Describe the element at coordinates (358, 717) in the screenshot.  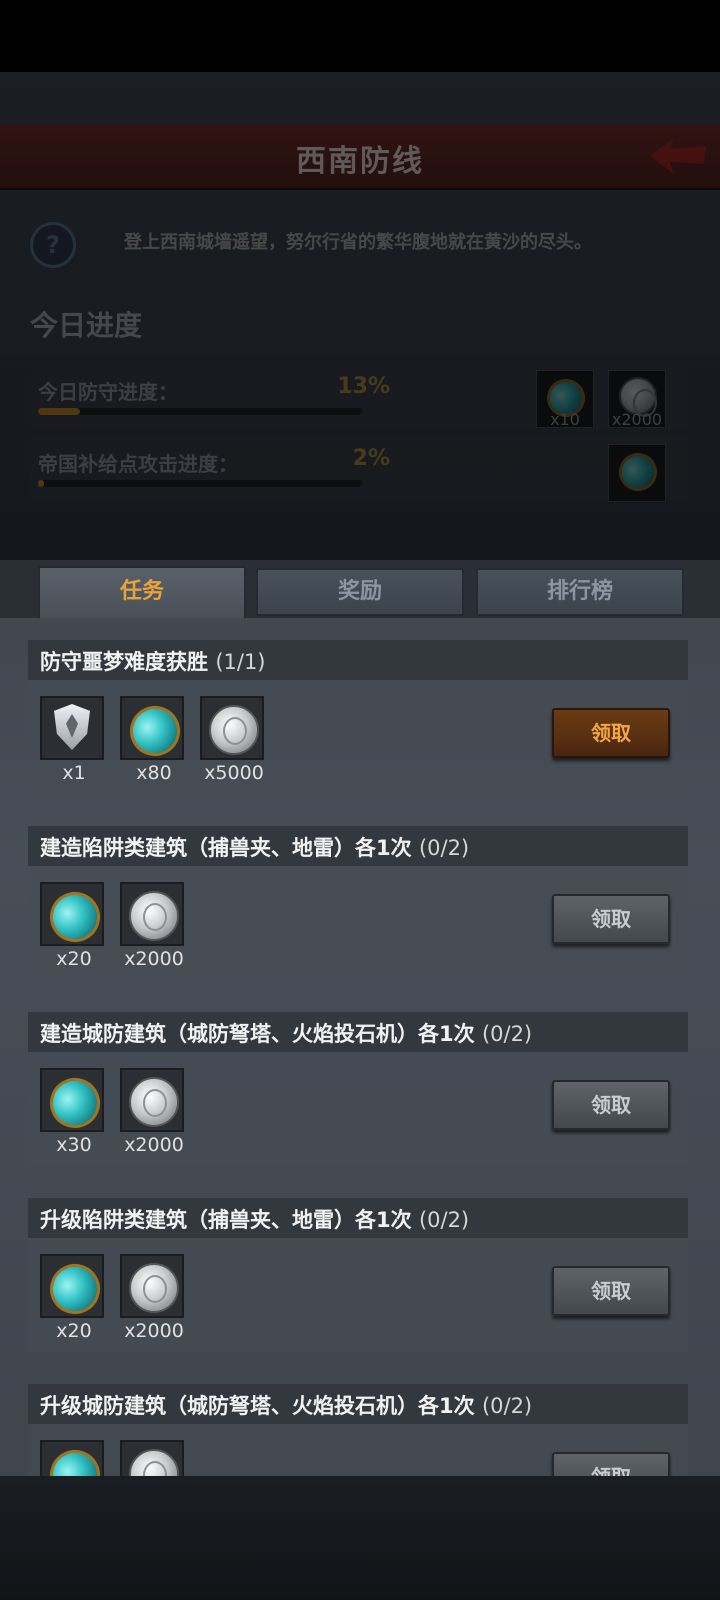
I see `task-card: 防守噩梦难度获胜 (1/1) x1 x80 x5000 领取` at that location.